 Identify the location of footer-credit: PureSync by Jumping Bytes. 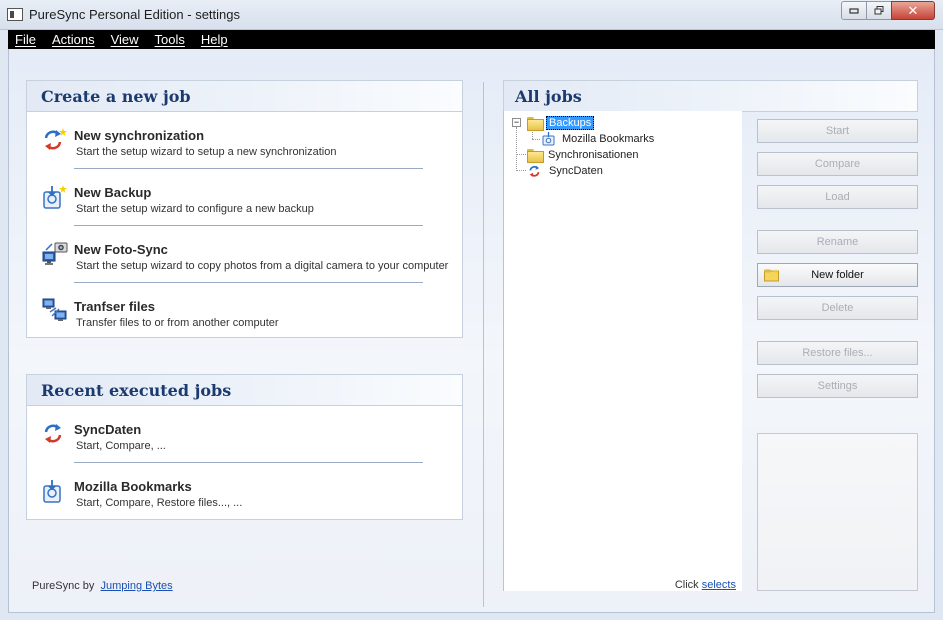
(102, 586).